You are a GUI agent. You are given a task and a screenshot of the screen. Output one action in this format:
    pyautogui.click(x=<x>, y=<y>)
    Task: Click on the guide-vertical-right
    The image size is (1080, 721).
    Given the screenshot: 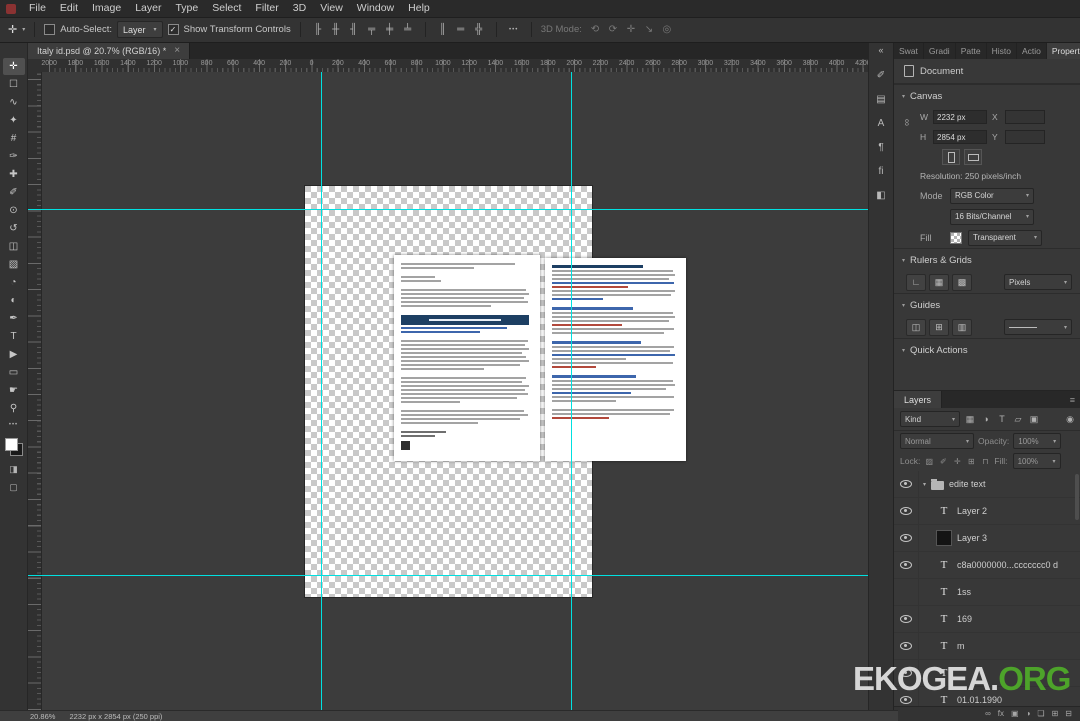 What is the action you would take?
    pyautogui.click(x=571, y=391)
    